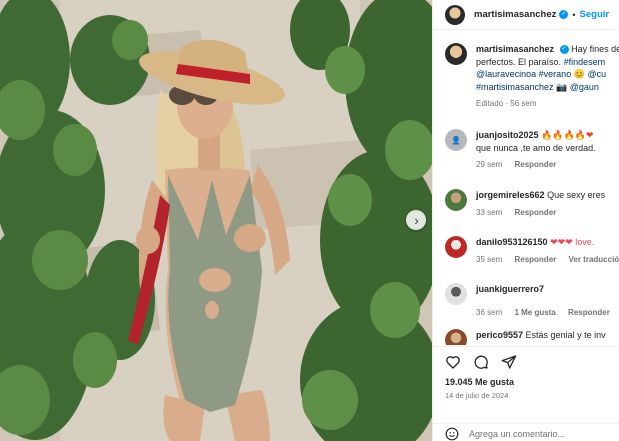 The image size is (619, 441). I want to click on comment-meta: 36 sem 1 Me gusta Responder, so click(543, 312).